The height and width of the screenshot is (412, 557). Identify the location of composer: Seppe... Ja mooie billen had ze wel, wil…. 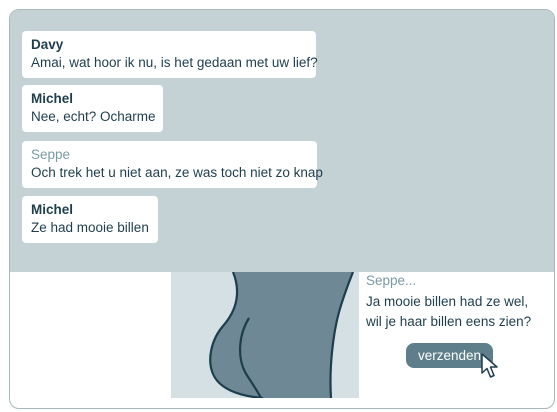
(453, 302).